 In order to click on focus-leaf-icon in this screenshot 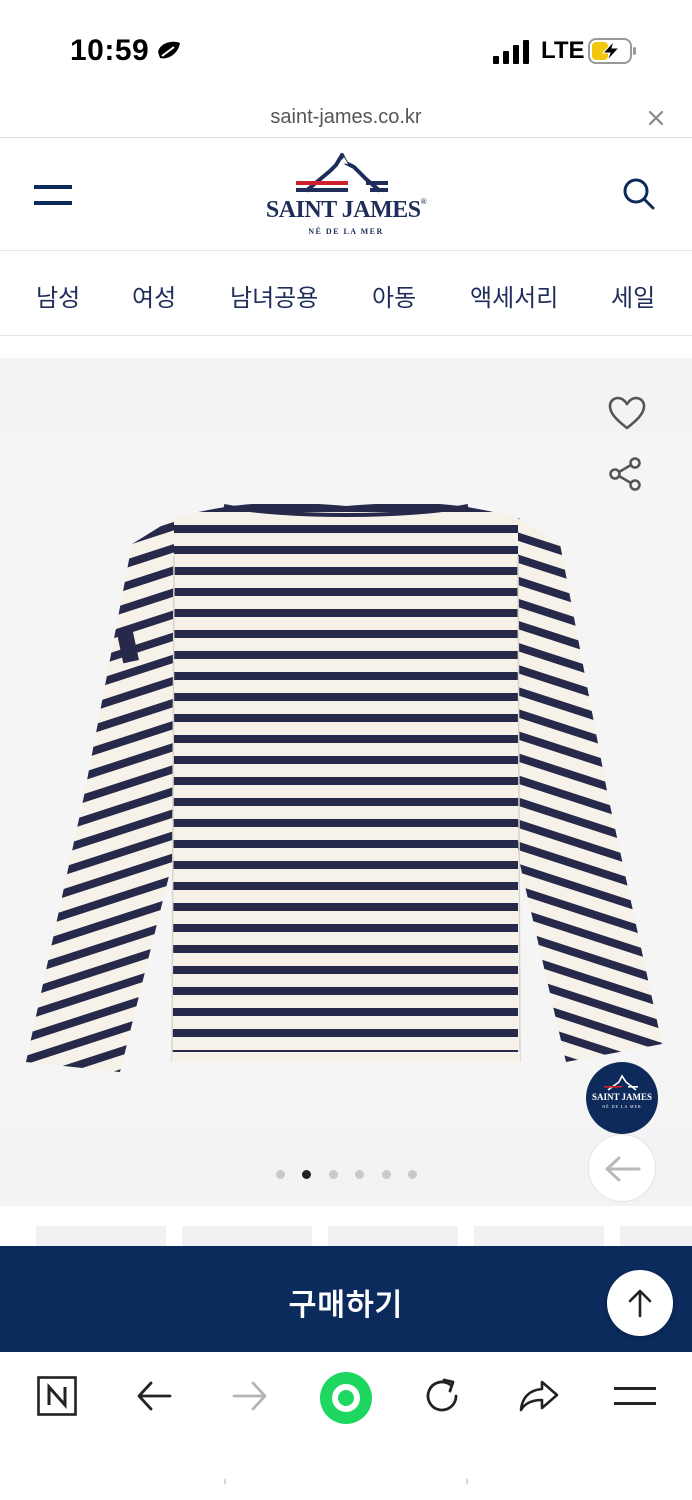, I will do `click(169, 50)`.